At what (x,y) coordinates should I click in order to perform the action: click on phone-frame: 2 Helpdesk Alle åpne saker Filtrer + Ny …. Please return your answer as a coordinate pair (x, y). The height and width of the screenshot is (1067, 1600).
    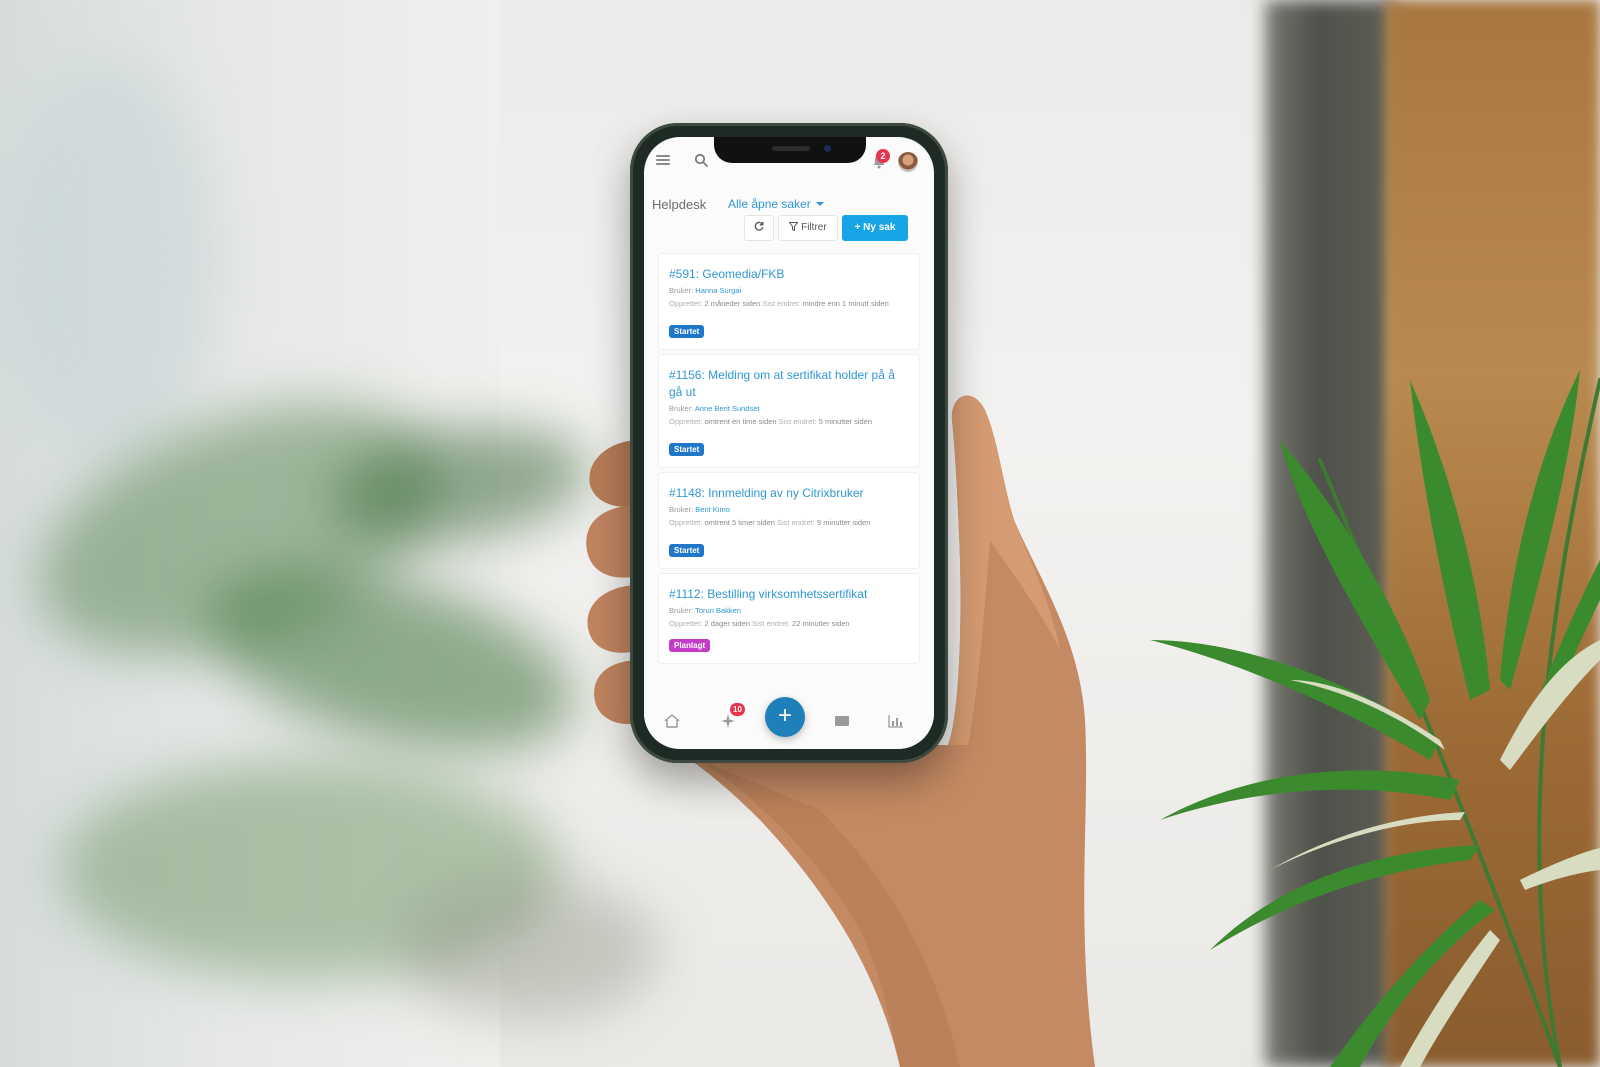
    Looking at the image, I should click on (789, 443).